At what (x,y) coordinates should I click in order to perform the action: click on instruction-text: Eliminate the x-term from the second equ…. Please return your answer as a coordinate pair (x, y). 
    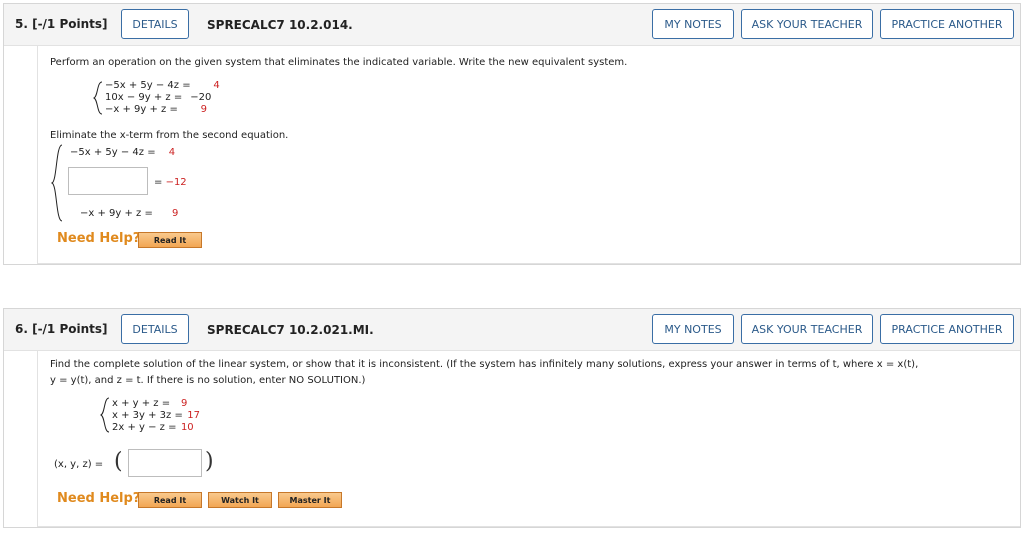
    Looking at the image, I should click on (169, 135).